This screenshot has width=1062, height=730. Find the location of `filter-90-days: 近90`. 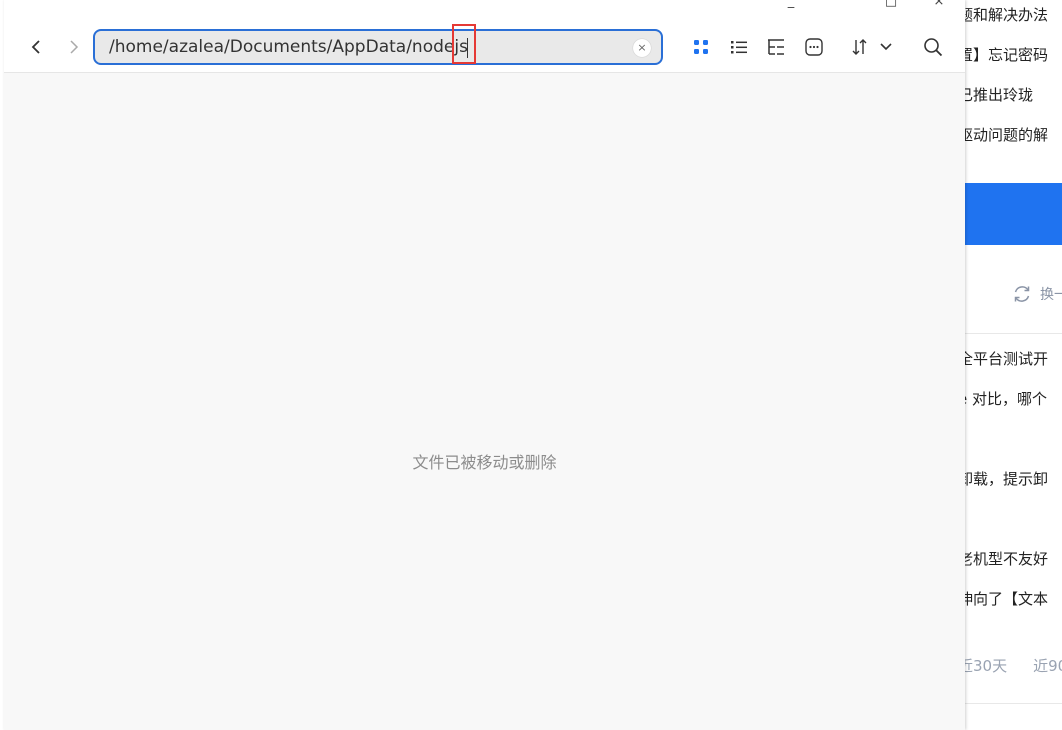

filter-90-days: 近90 is located at coordinates (1047, 665).